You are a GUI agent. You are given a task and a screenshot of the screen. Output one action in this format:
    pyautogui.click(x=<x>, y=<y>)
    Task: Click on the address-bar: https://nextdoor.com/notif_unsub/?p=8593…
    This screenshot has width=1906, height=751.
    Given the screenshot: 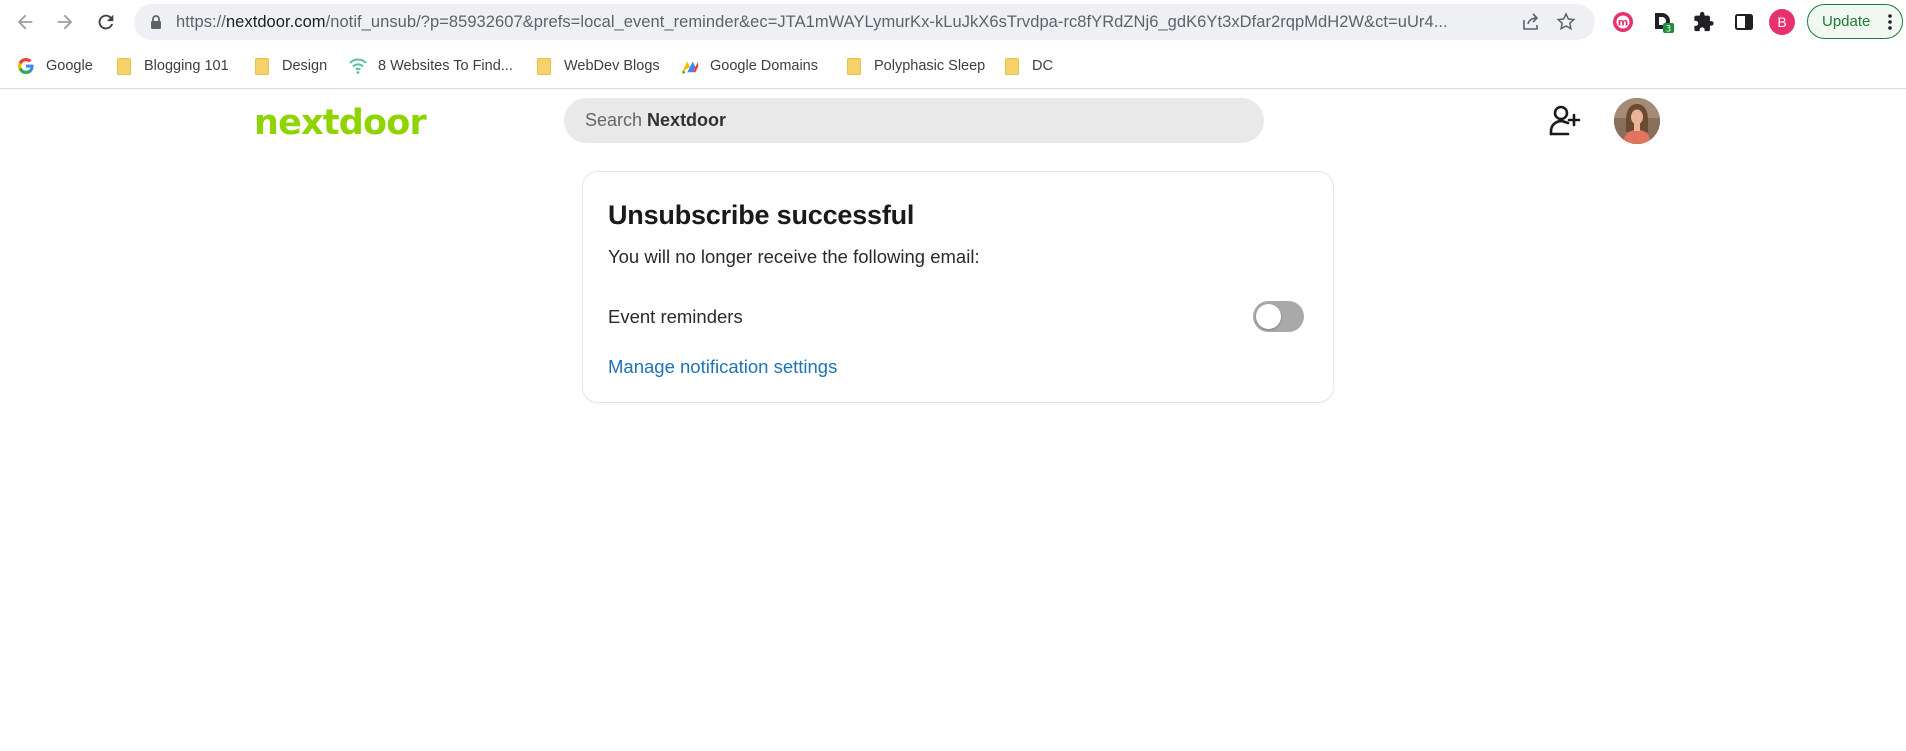 What is the action you would take?
    pyautogui.click(x=864, y=22)
    